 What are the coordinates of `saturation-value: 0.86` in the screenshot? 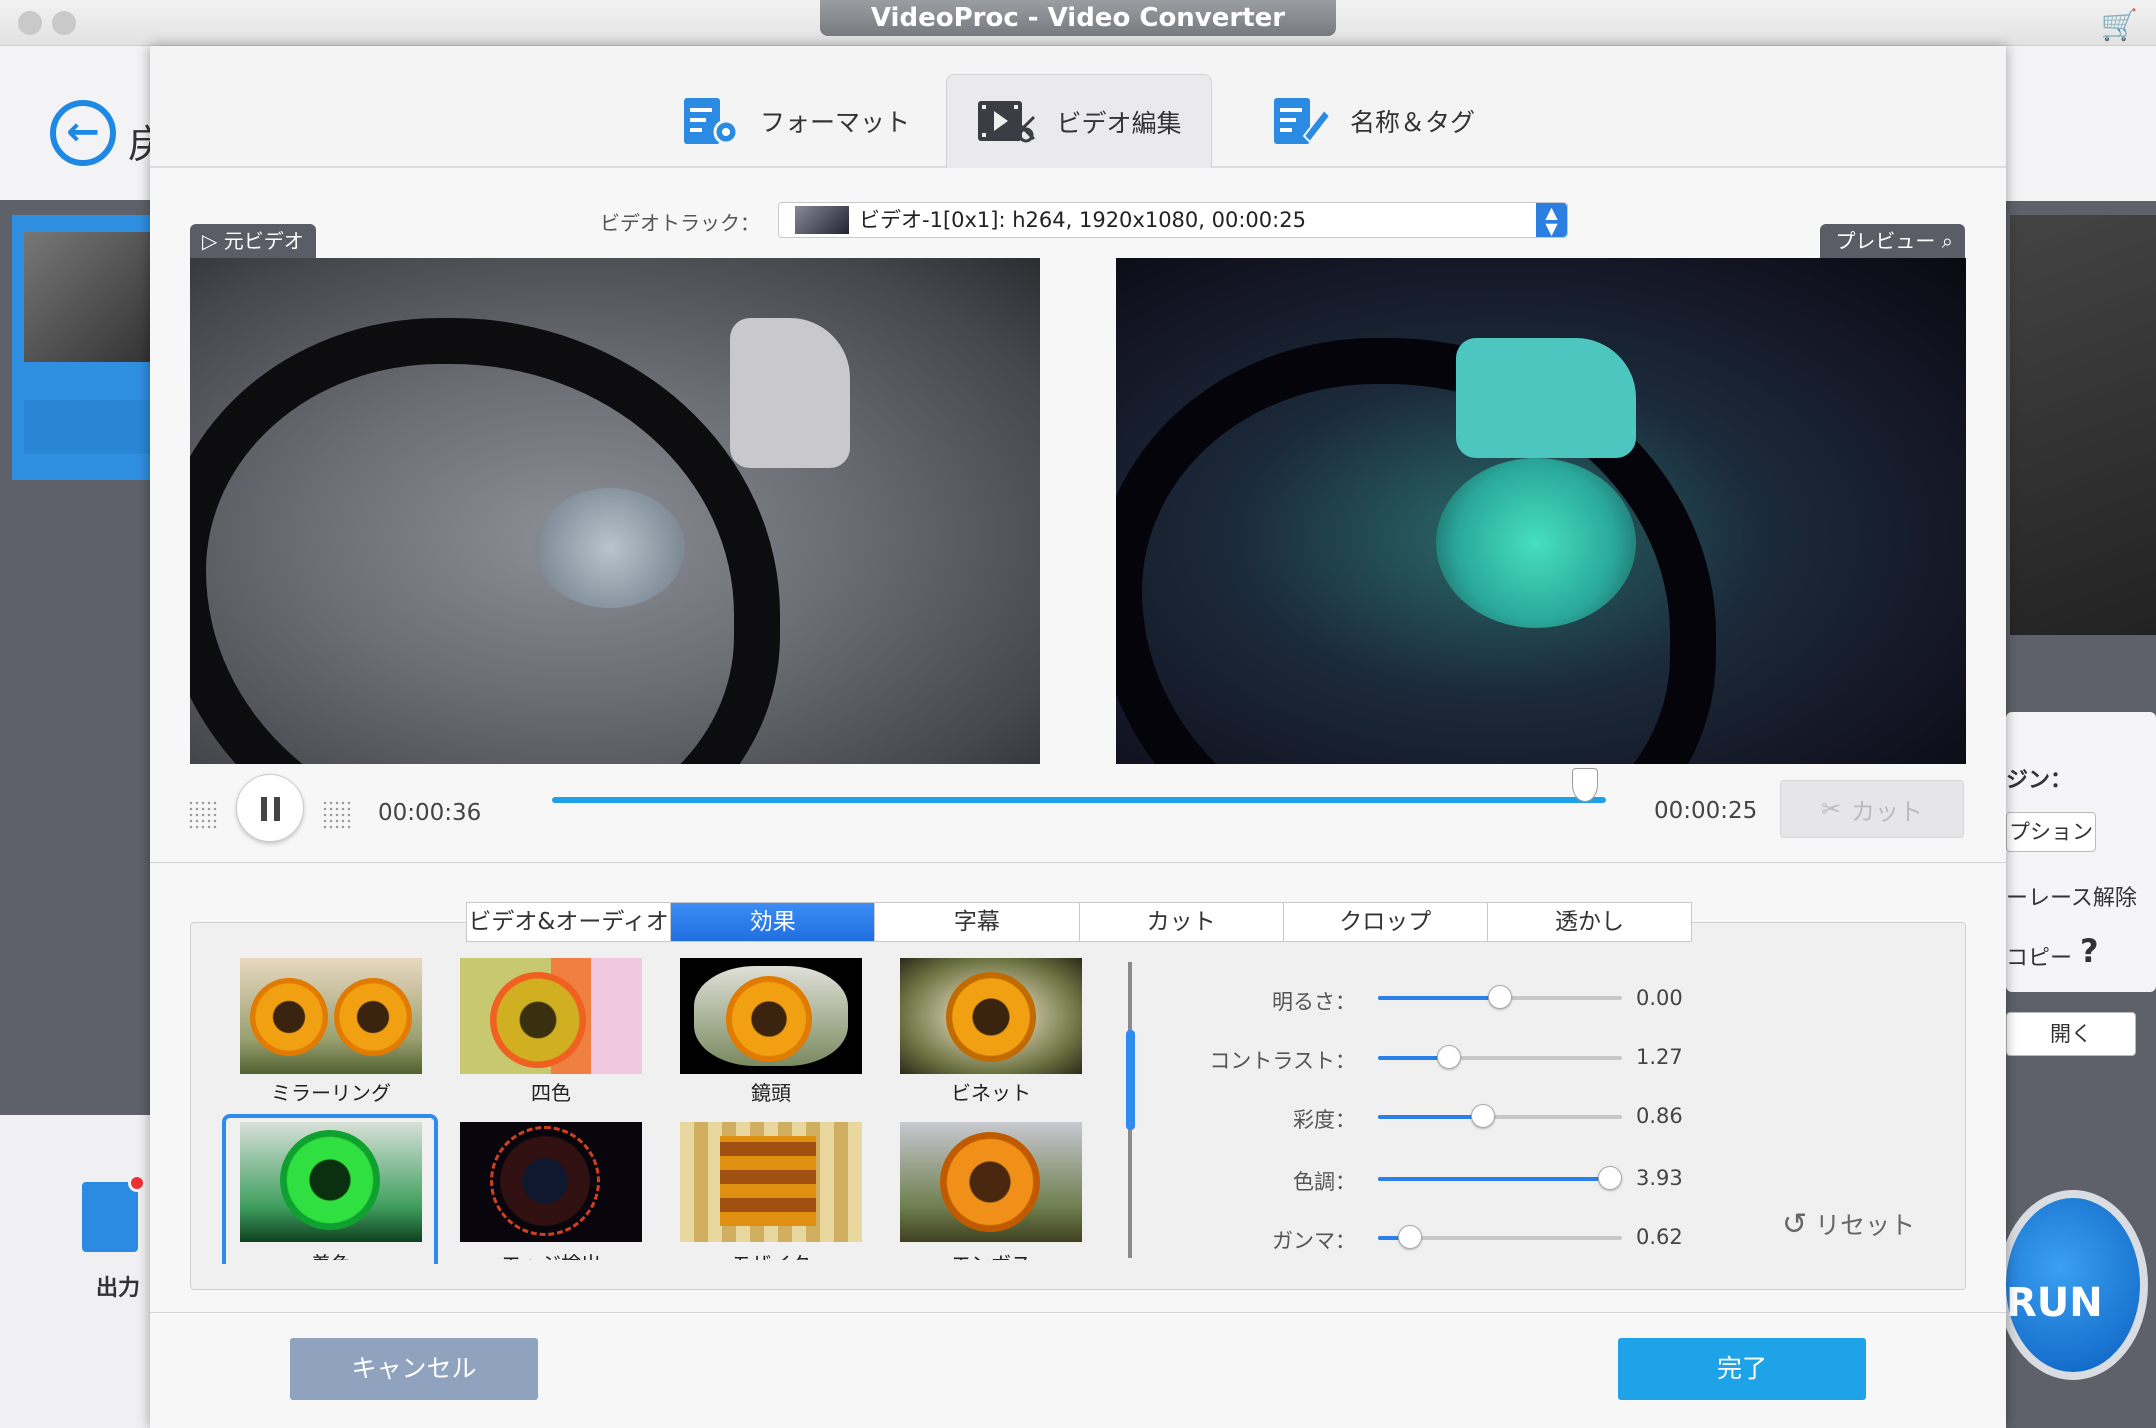 It's located at (1659, 1116).